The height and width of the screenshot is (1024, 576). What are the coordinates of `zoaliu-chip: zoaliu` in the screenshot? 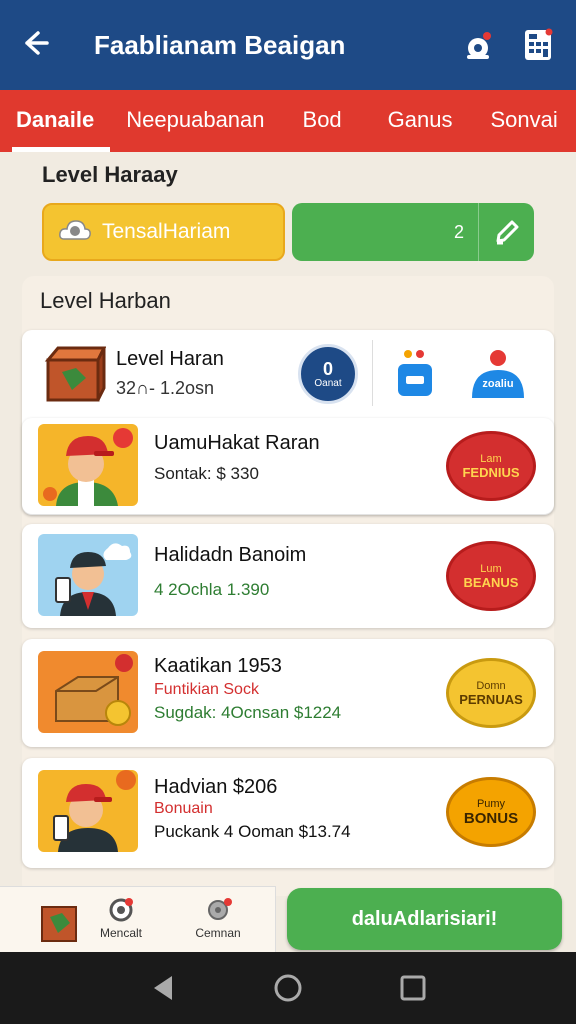 It's located at (498, 375).